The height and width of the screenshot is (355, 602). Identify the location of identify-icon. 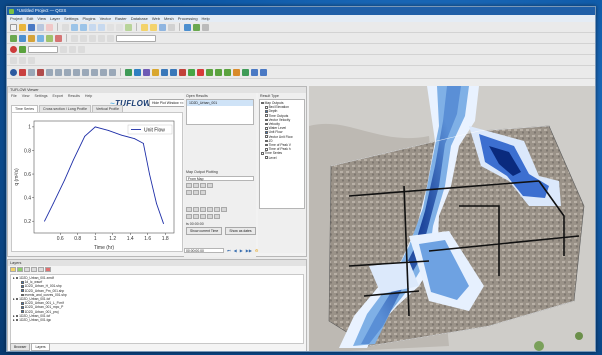
(144, 27).